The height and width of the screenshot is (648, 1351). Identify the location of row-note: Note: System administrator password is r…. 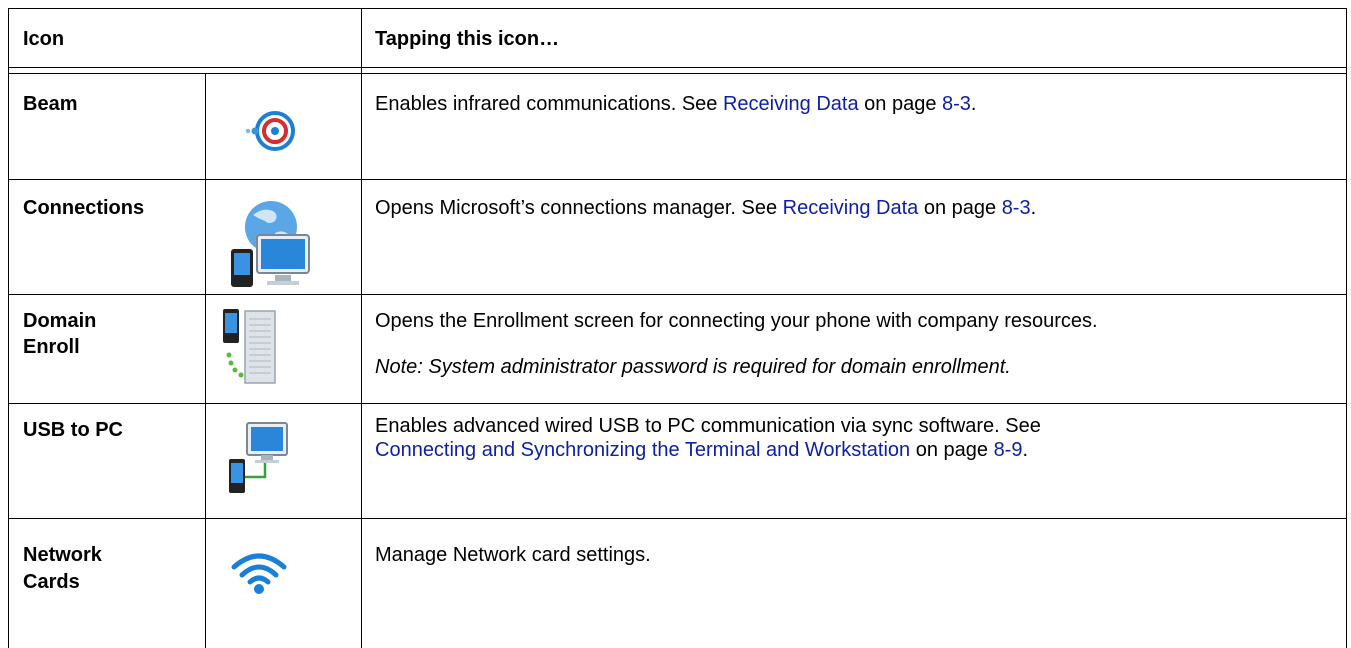
(693, 367).